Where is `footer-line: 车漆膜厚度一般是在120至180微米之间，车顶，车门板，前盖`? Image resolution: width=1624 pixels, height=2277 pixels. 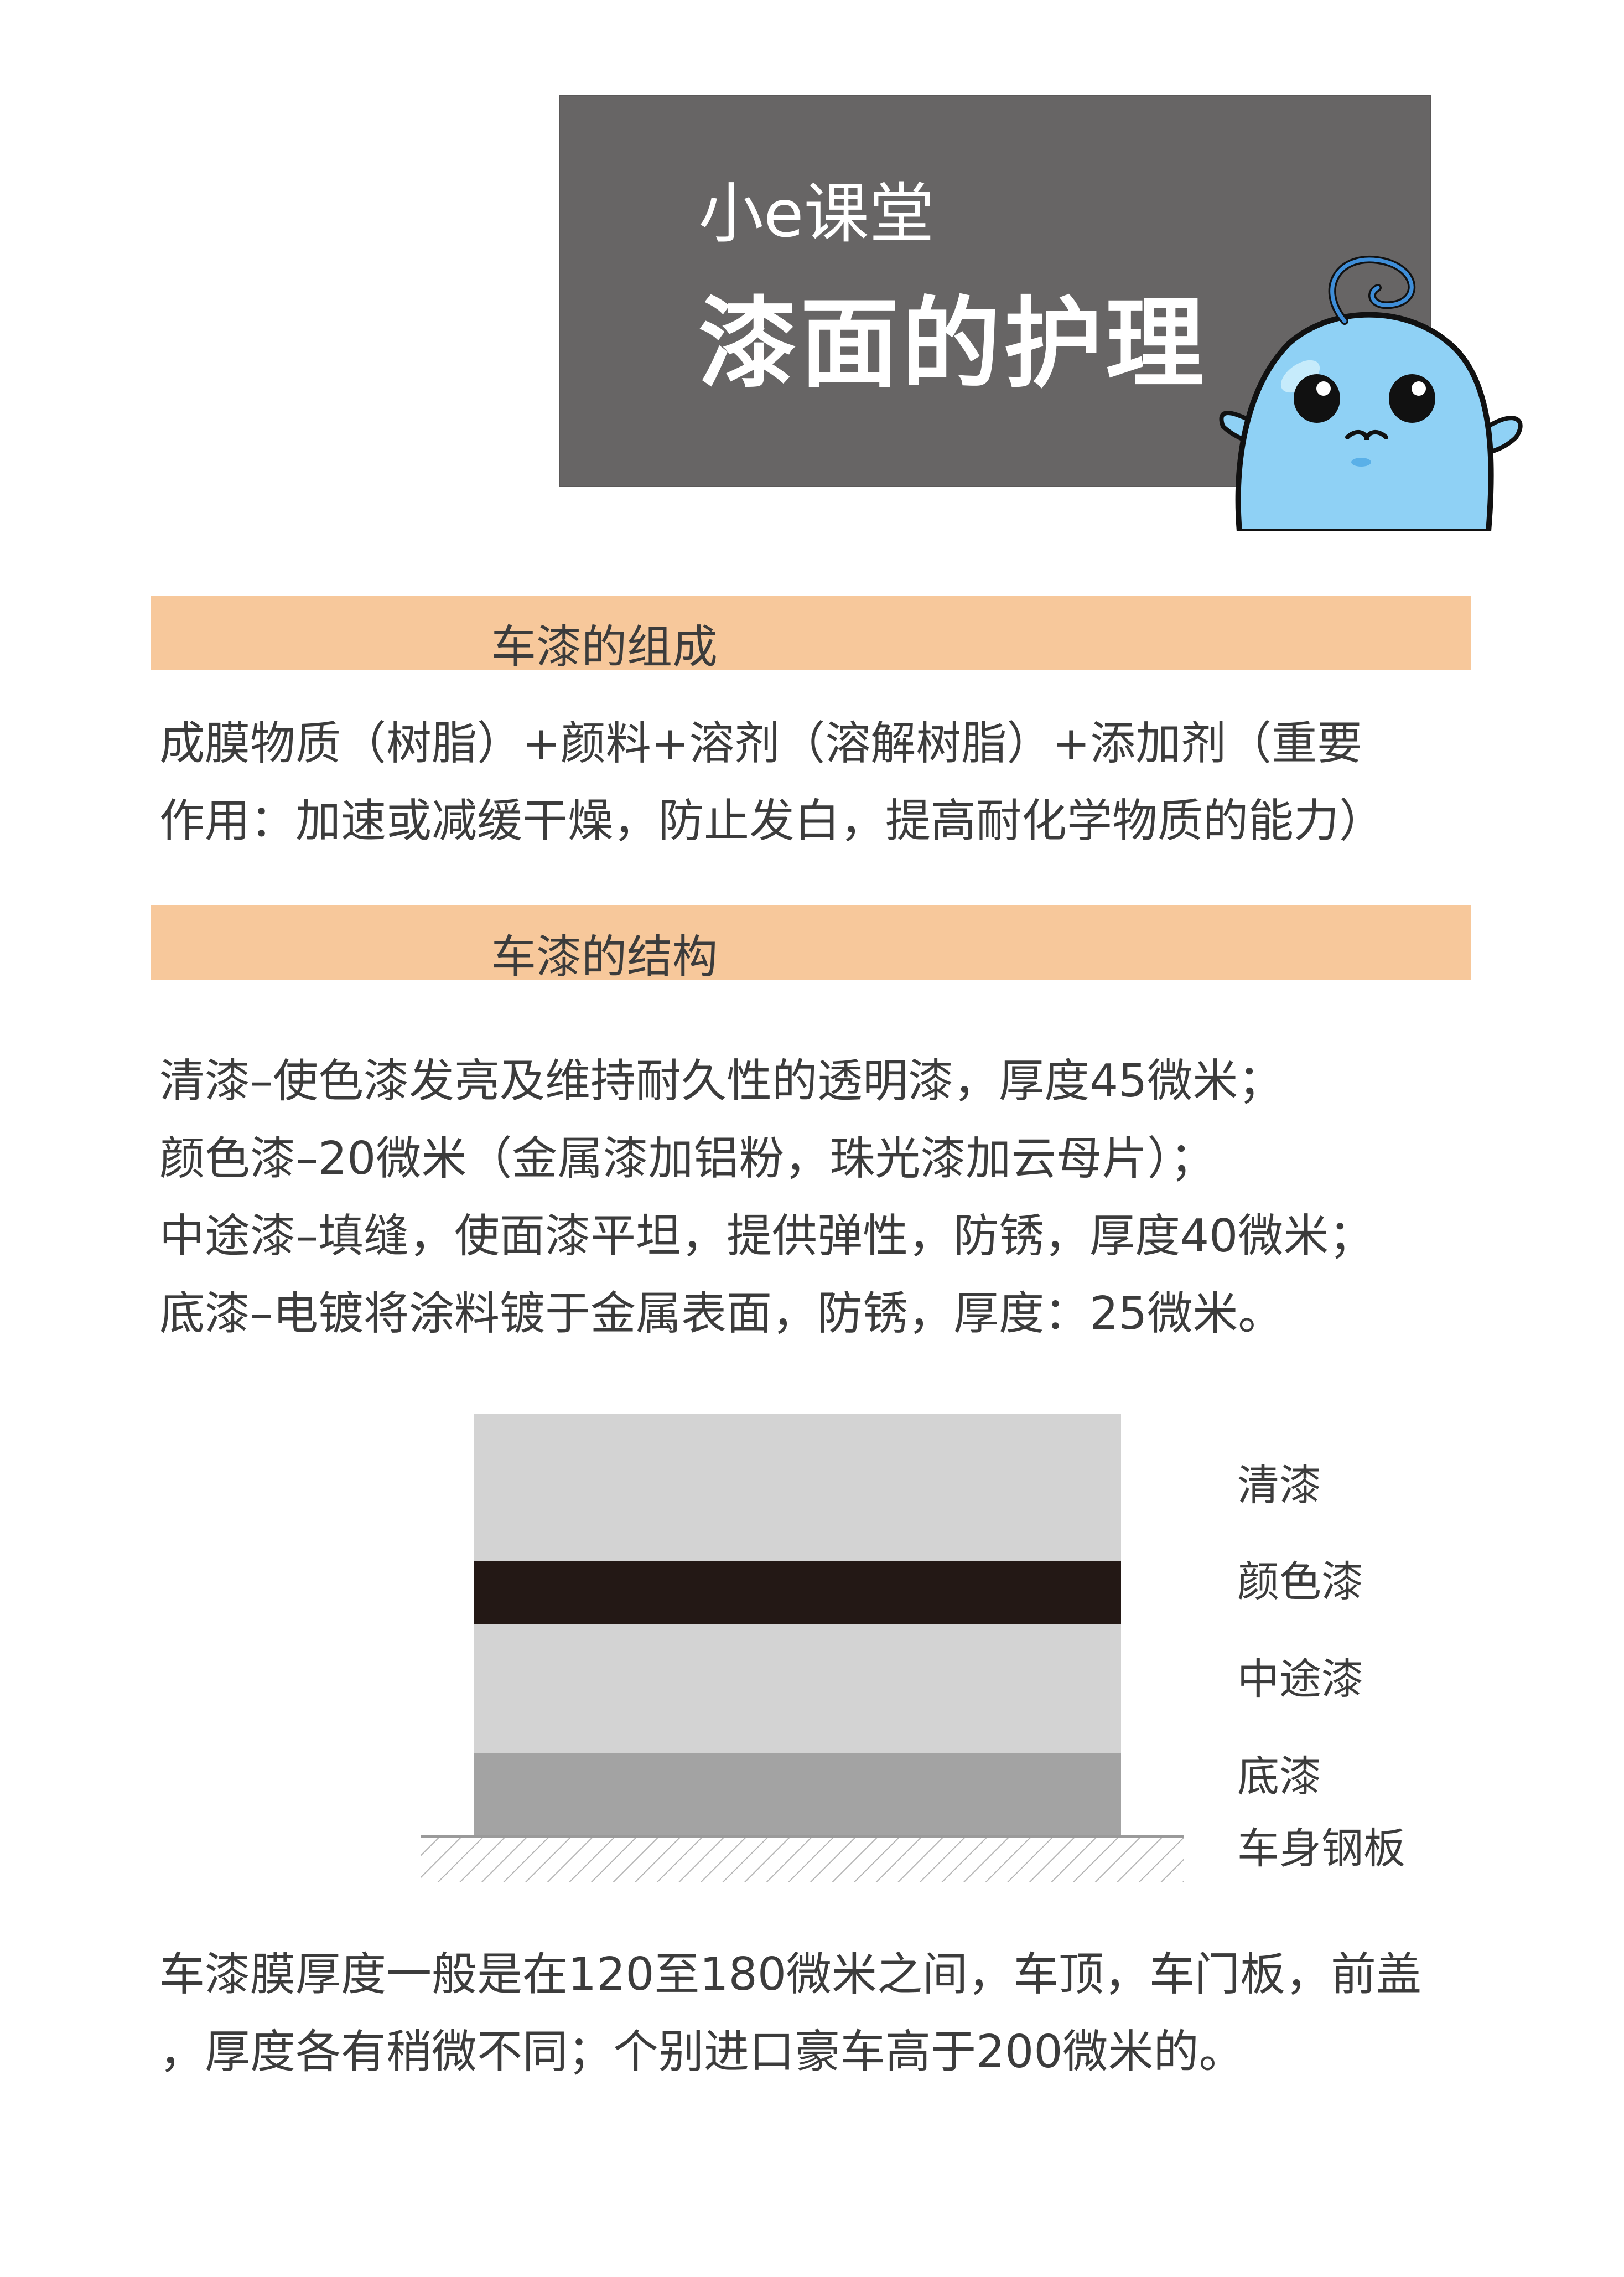
footer-line: 车漆膜厚度一般是在120至180微米之间，车顶，车门板，前盖 is located at coordinates (791, 1974).